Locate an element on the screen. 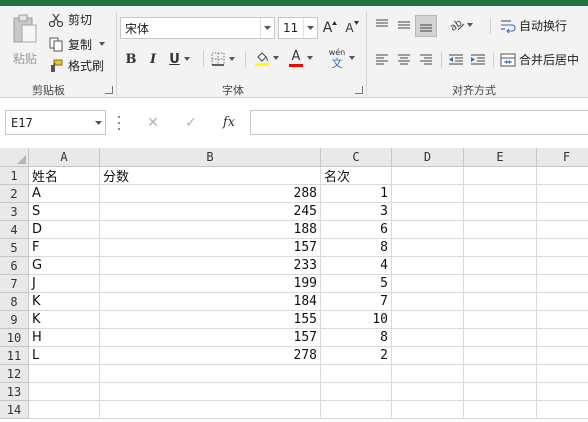  cell-c8: 7 is located at coordinates (356, 302).